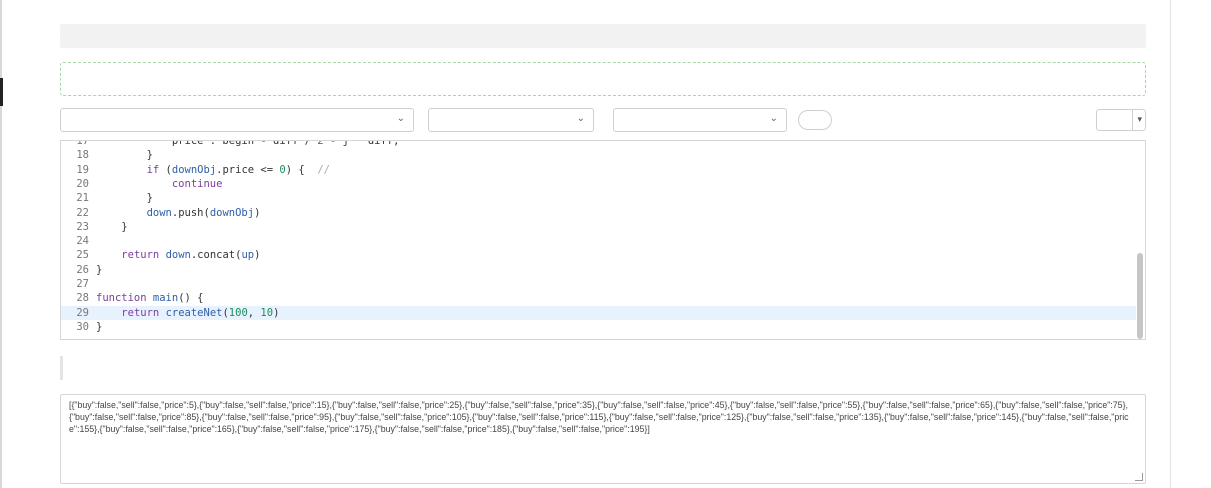 The image size is (1211, 488). I want to click on editor-scrollbar, so click(1140, 296).